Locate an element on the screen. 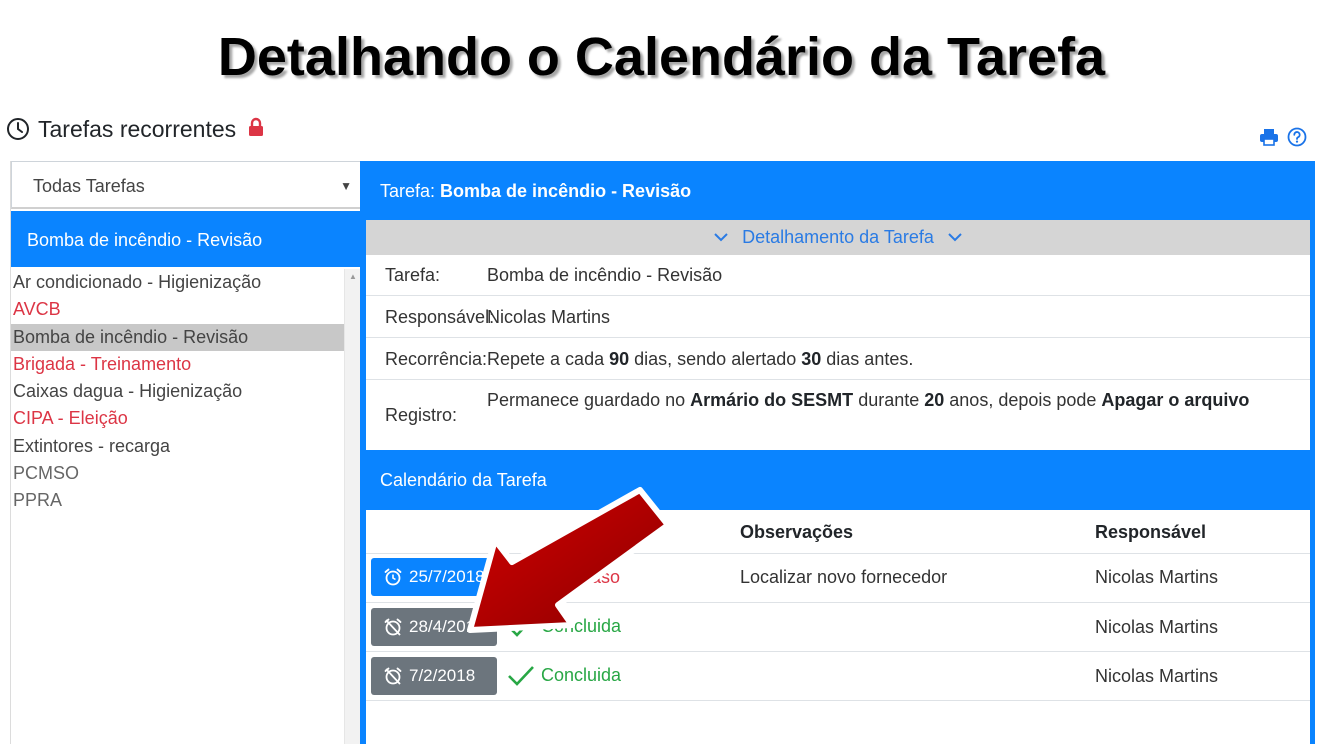  toolbar is located at coordinates (1283, 137).